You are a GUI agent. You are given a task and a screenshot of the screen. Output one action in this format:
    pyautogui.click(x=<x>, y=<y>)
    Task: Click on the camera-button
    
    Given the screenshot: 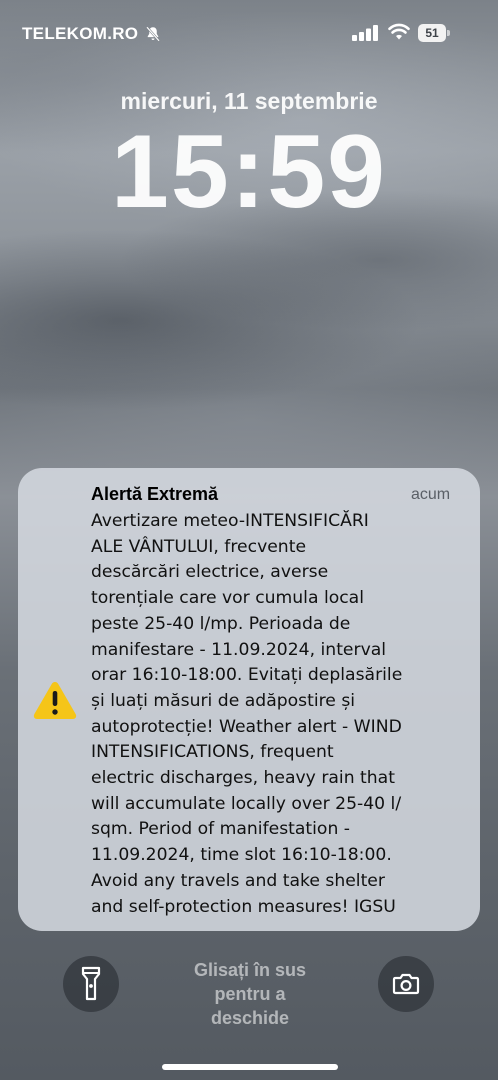 What is the action you would take?
    pyautogui.click(x=406, y=984)
    